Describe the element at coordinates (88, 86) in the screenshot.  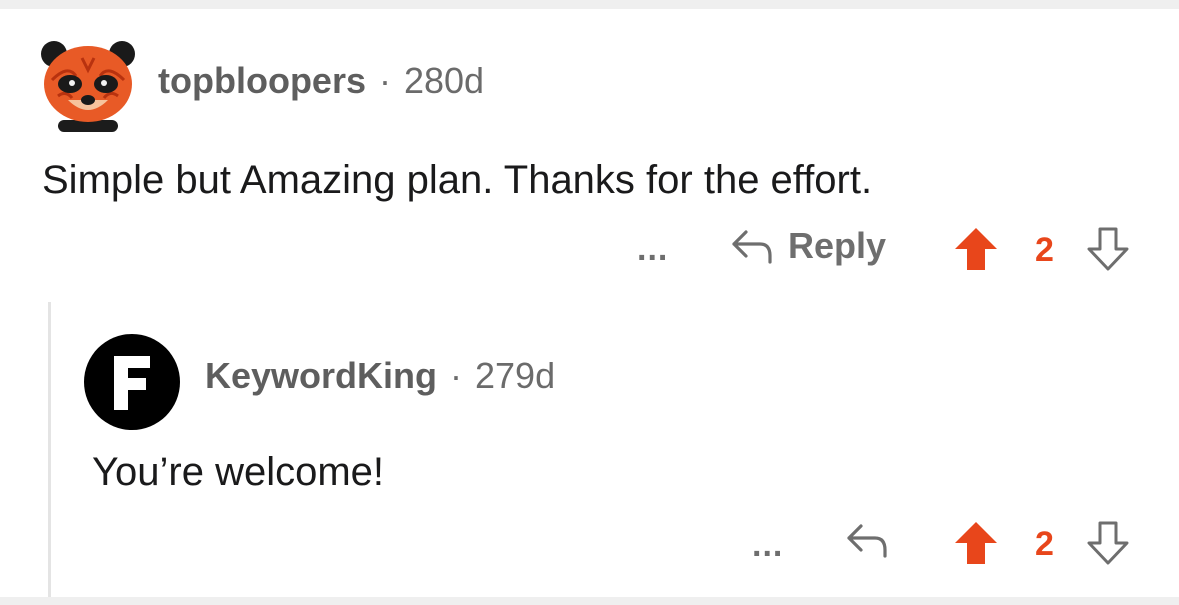
I see `panda-avatar-icon` at that location.